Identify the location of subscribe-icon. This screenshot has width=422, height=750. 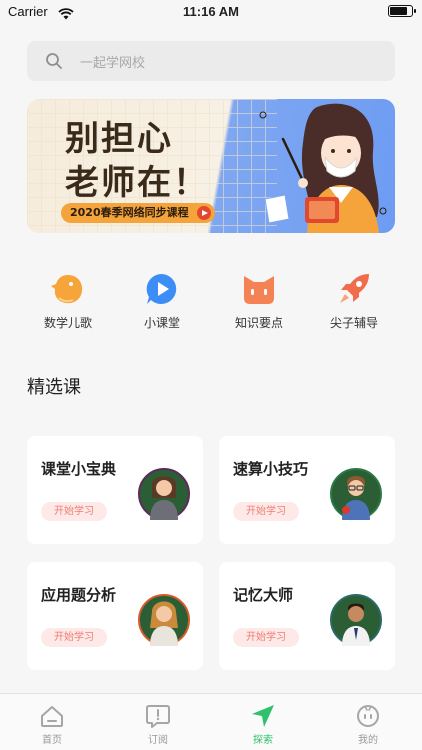
(158, 716).